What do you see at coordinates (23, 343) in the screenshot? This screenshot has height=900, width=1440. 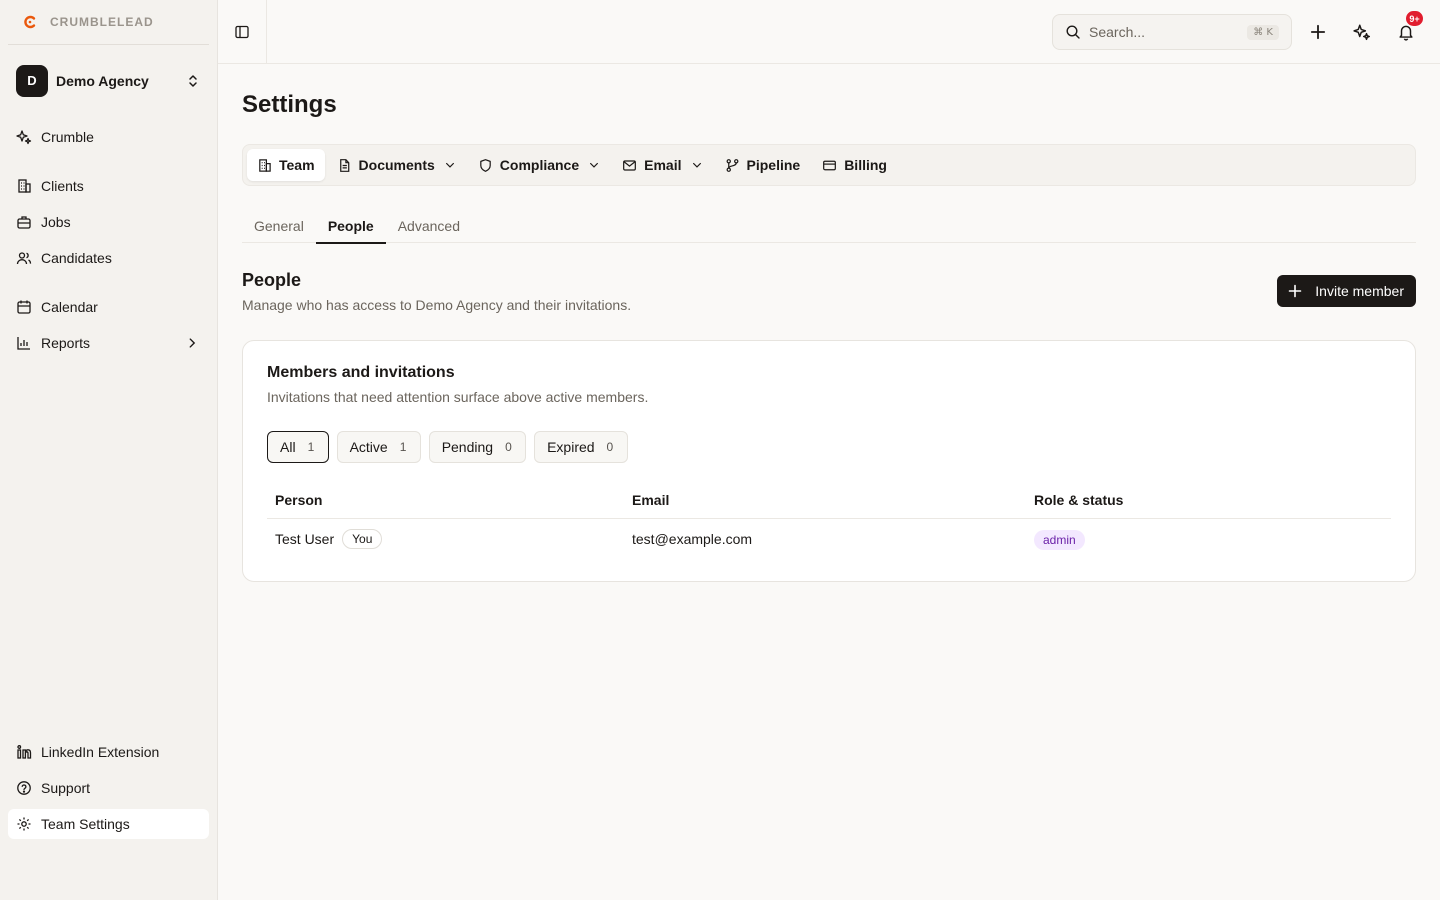 I see `bar-chart-icon` at bounding box center [23, 343].